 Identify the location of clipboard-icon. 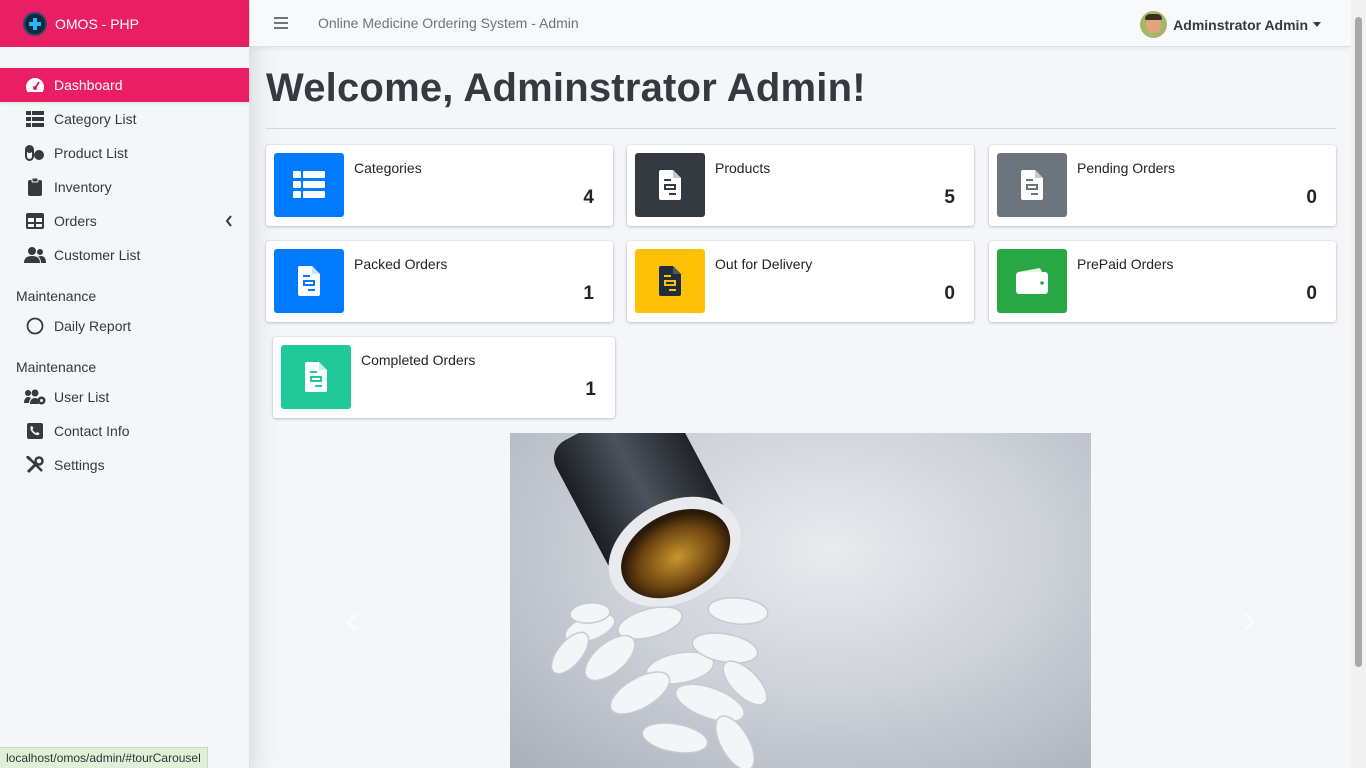
(35, 187).